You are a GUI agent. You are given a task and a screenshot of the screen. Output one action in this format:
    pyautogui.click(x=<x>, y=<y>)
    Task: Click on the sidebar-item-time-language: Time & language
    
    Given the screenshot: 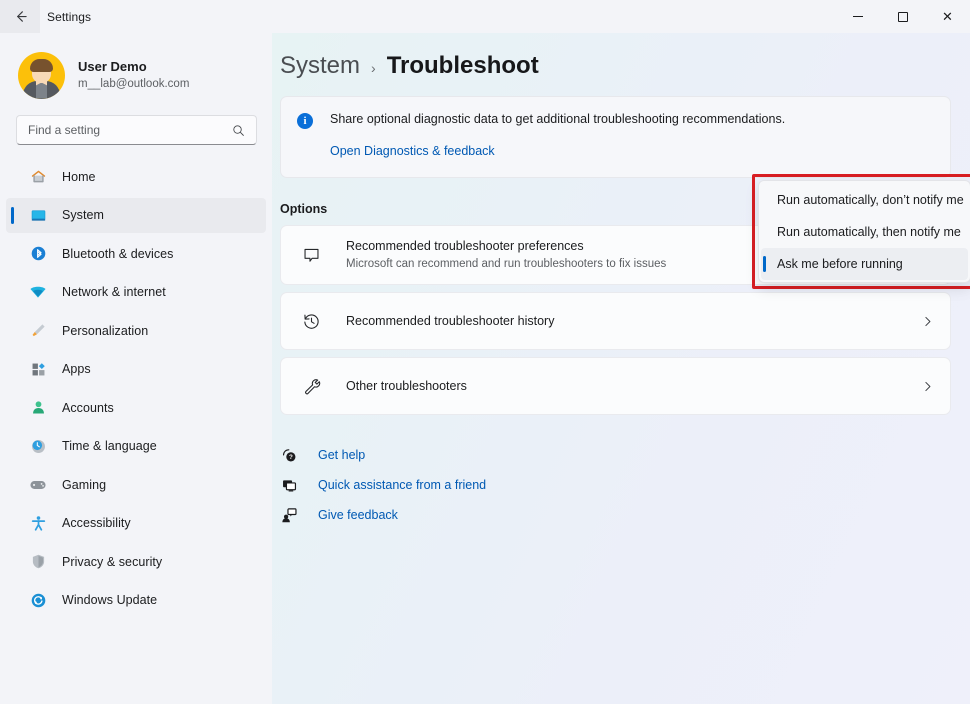 What is the action you would take?
    pyautogui.click(x=136, y=446)
    